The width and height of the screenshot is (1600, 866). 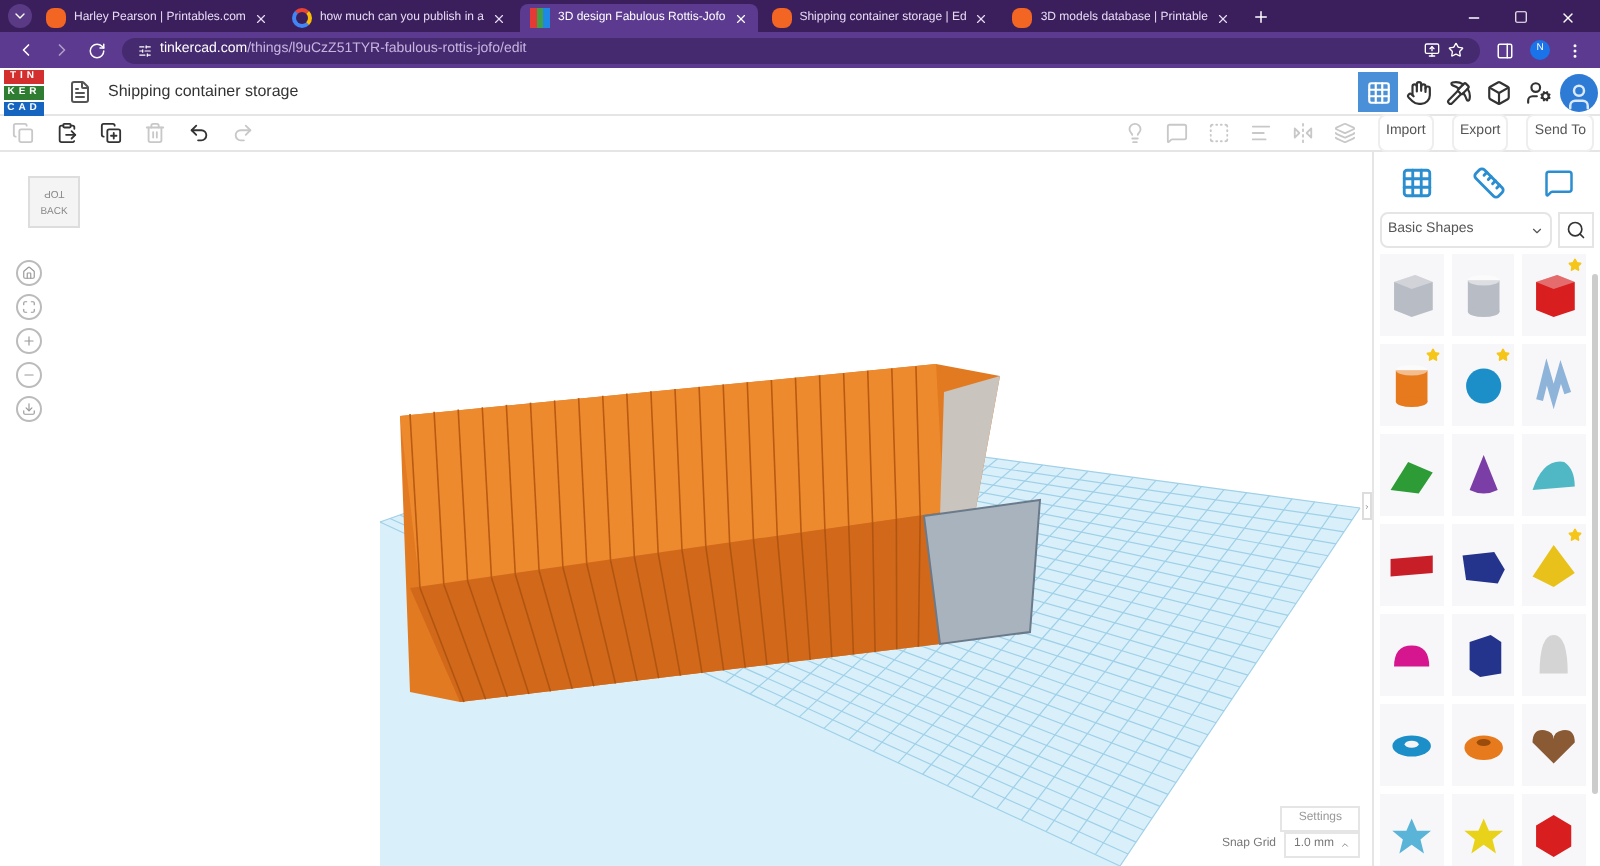 What do you see at coordinates (1378, 92) in the screenshot?
I see `grid-icon` at bounding box center [1378, 92].